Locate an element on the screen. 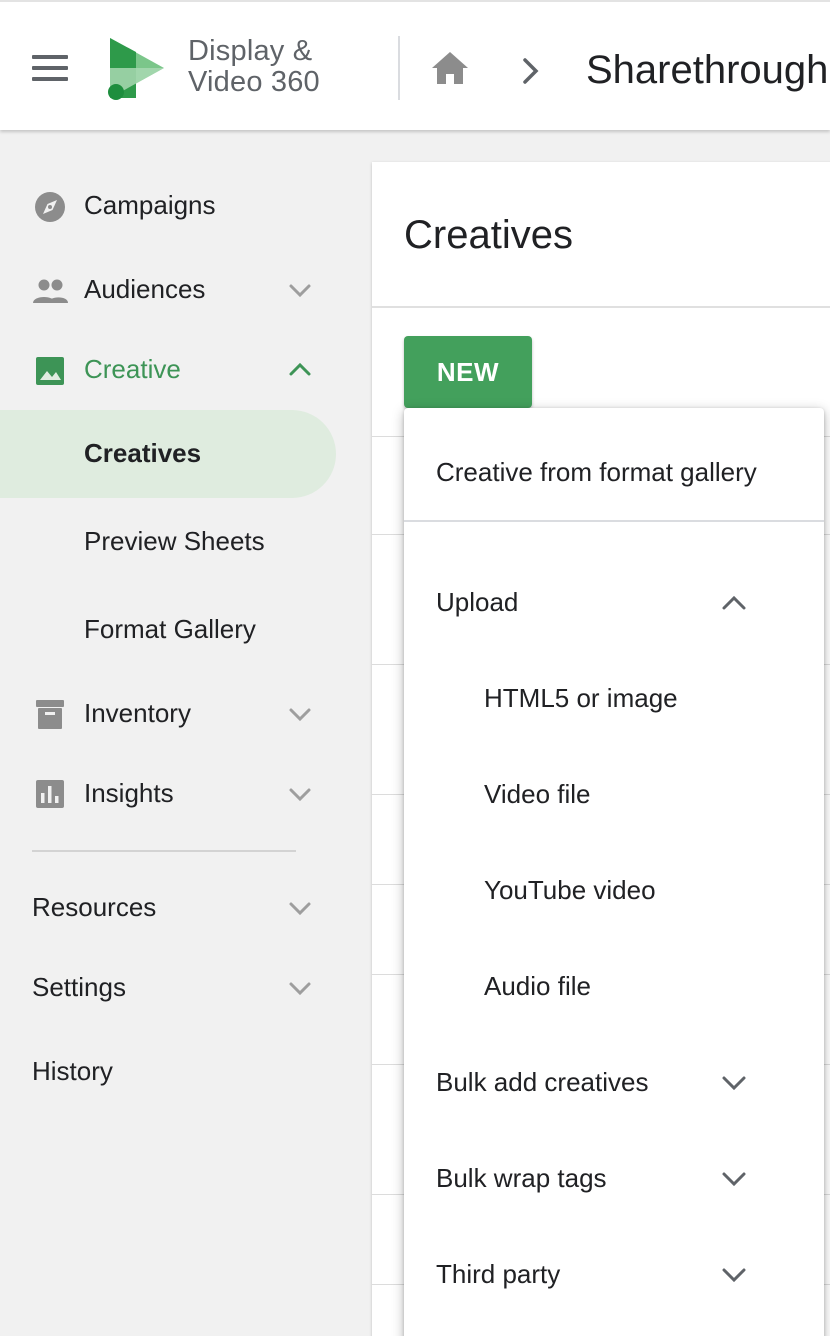  menu-item-label: Third party is located at coordinates (498, 1274).